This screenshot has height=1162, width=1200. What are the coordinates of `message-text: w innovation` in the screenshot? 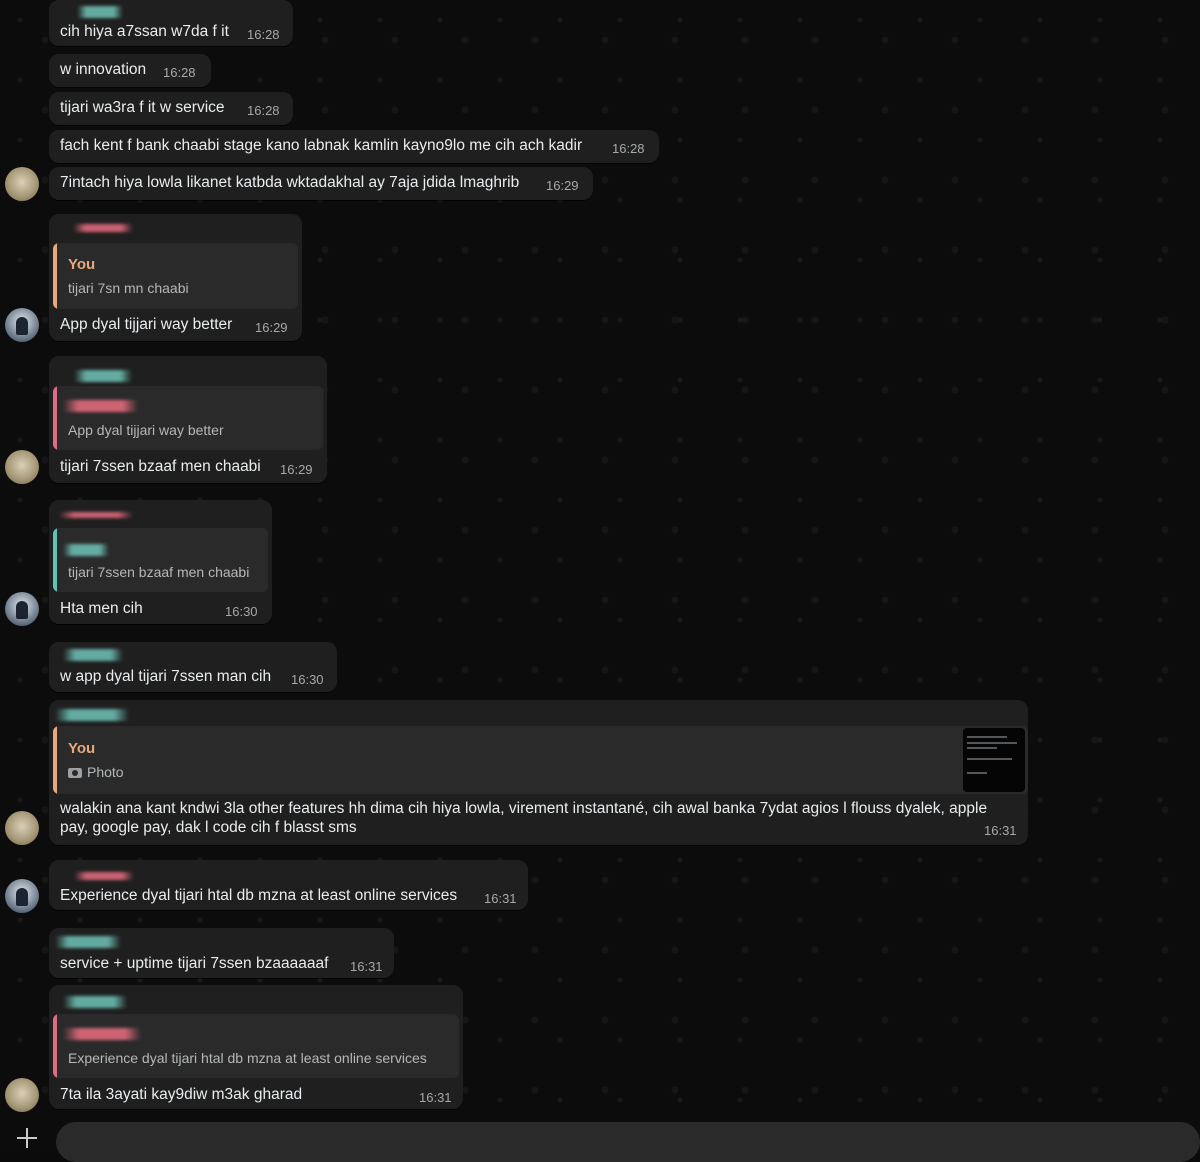 It's located at (103, 69).